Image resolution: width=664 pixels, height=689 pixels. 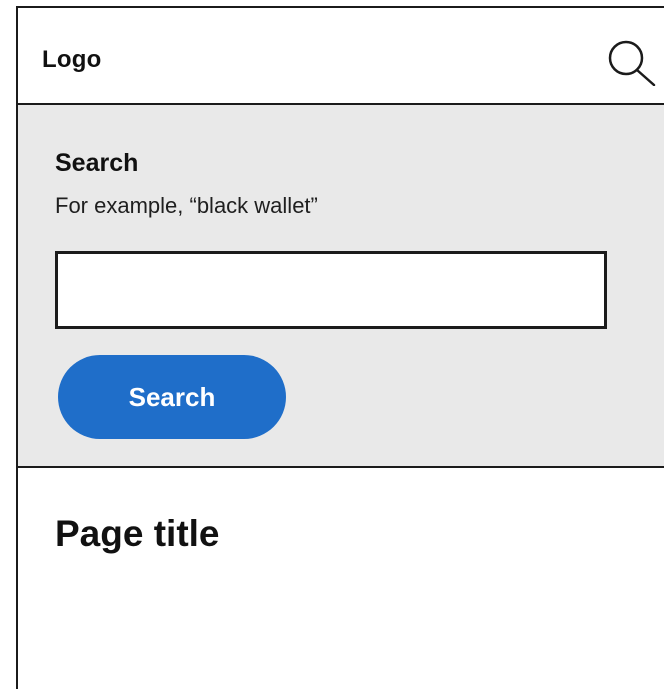 I want to click on site-header: Logo, so click(x=341, y=56).